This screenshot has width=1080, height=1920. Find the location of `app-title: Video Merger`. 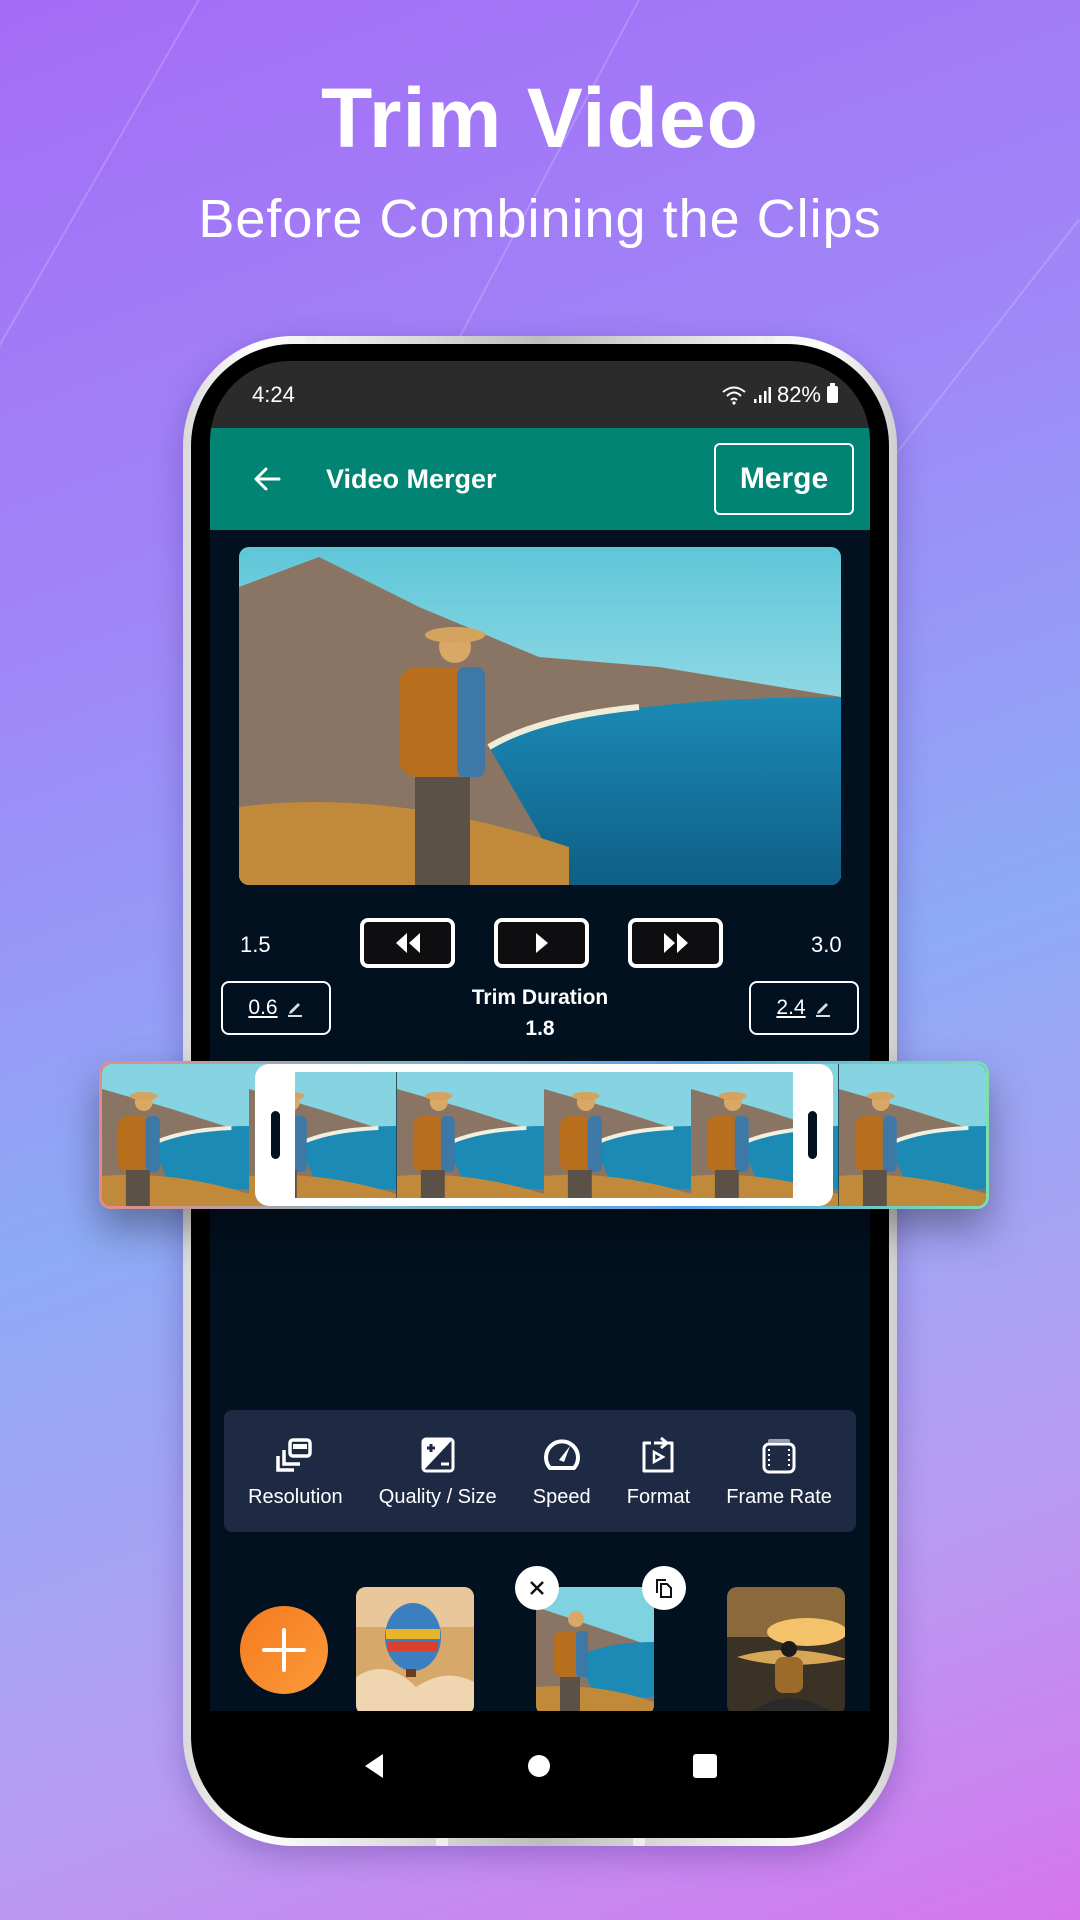

app-title: Video Merger is located at coordinates (411, 478).